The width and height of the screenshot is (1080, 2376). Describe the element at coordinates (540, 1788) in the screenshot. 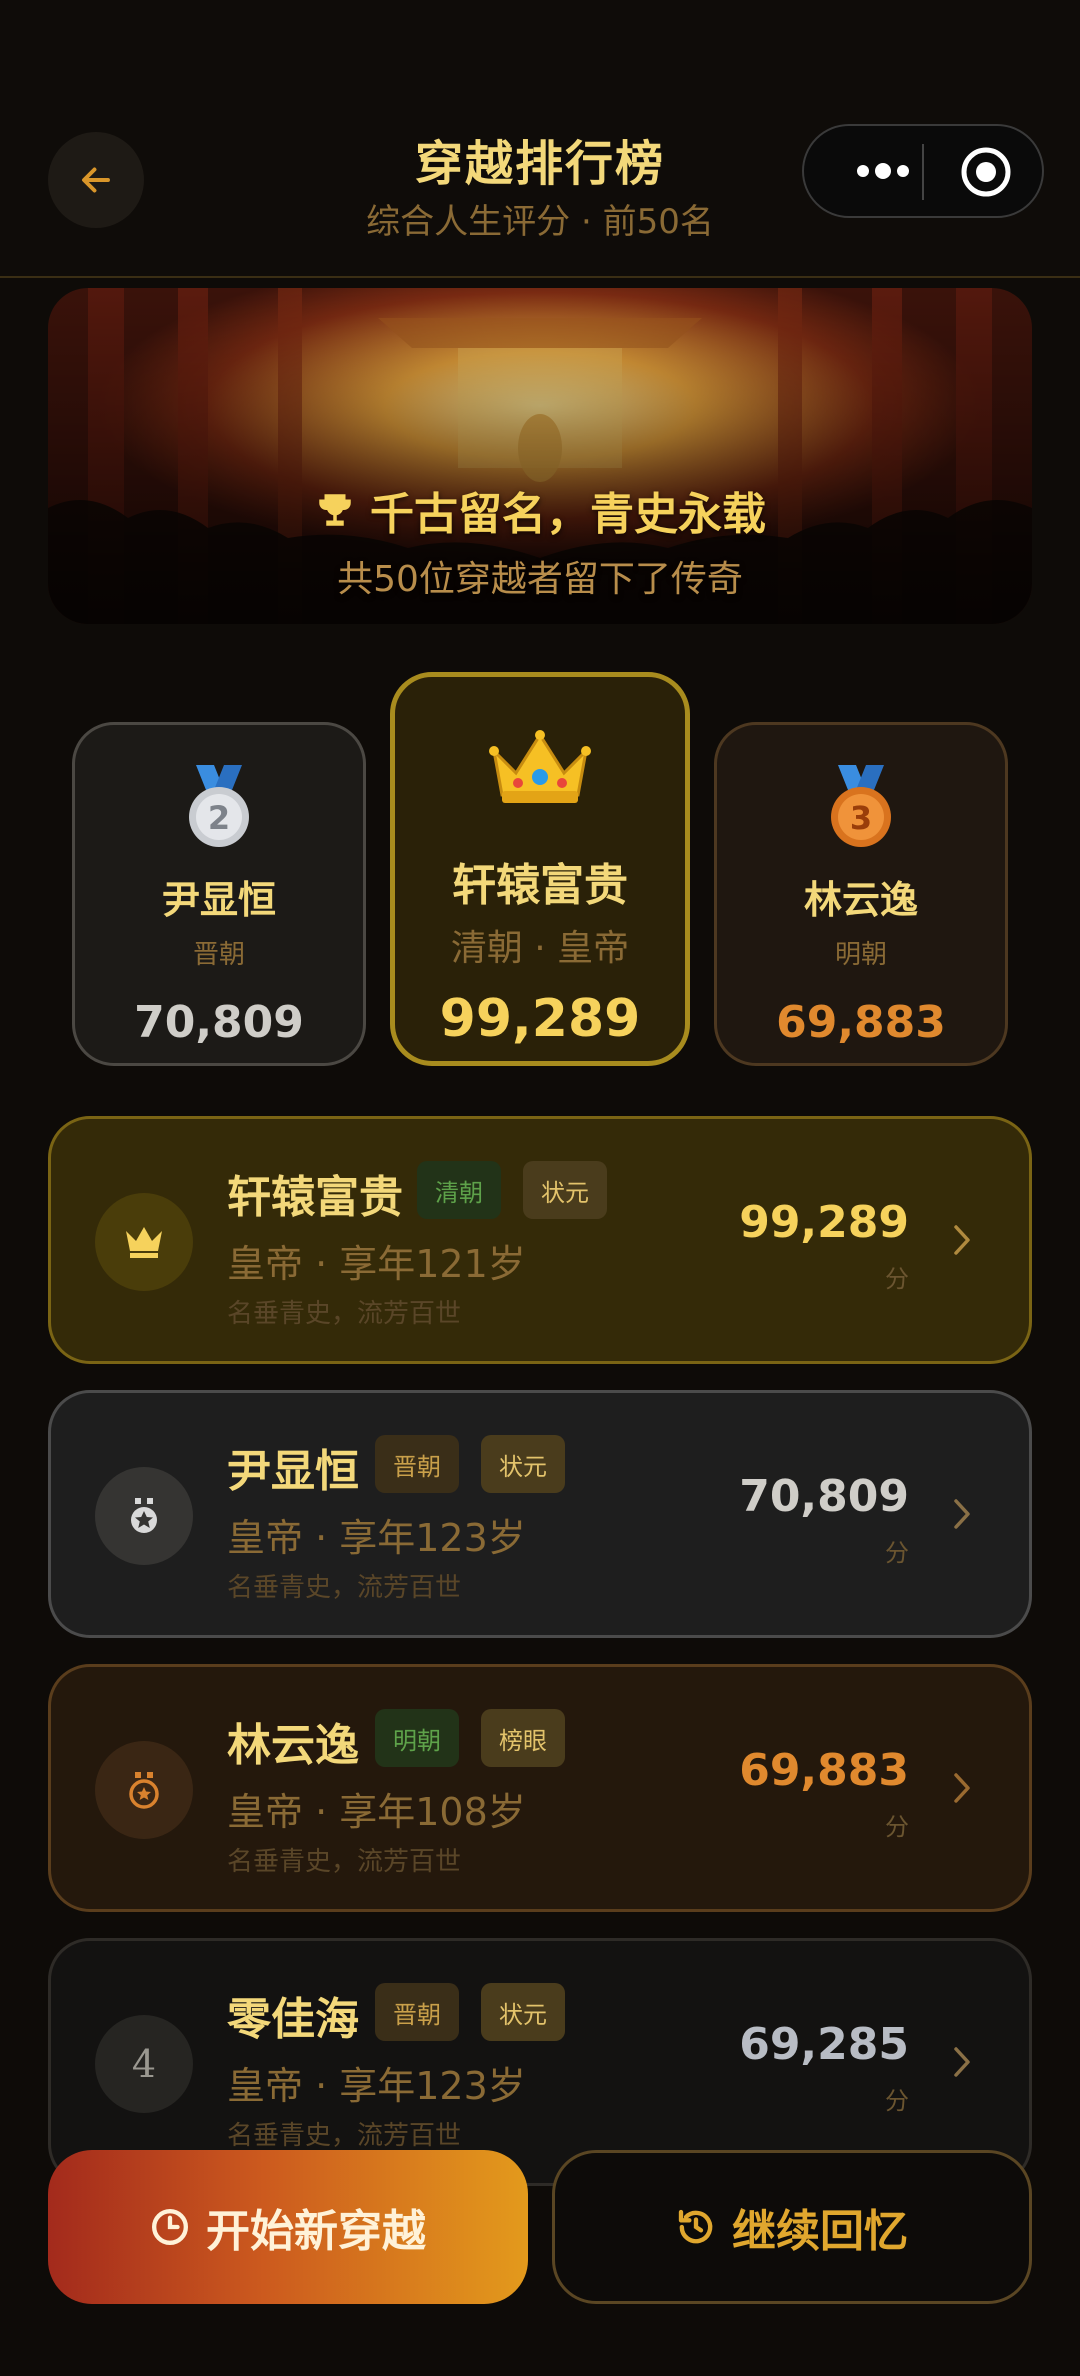

I see `leaderboard-row: 林云逸 明朝 榜眼 皇帝 · 享年108岁 名垂青史，流芳百世 69,883 分` at that location.